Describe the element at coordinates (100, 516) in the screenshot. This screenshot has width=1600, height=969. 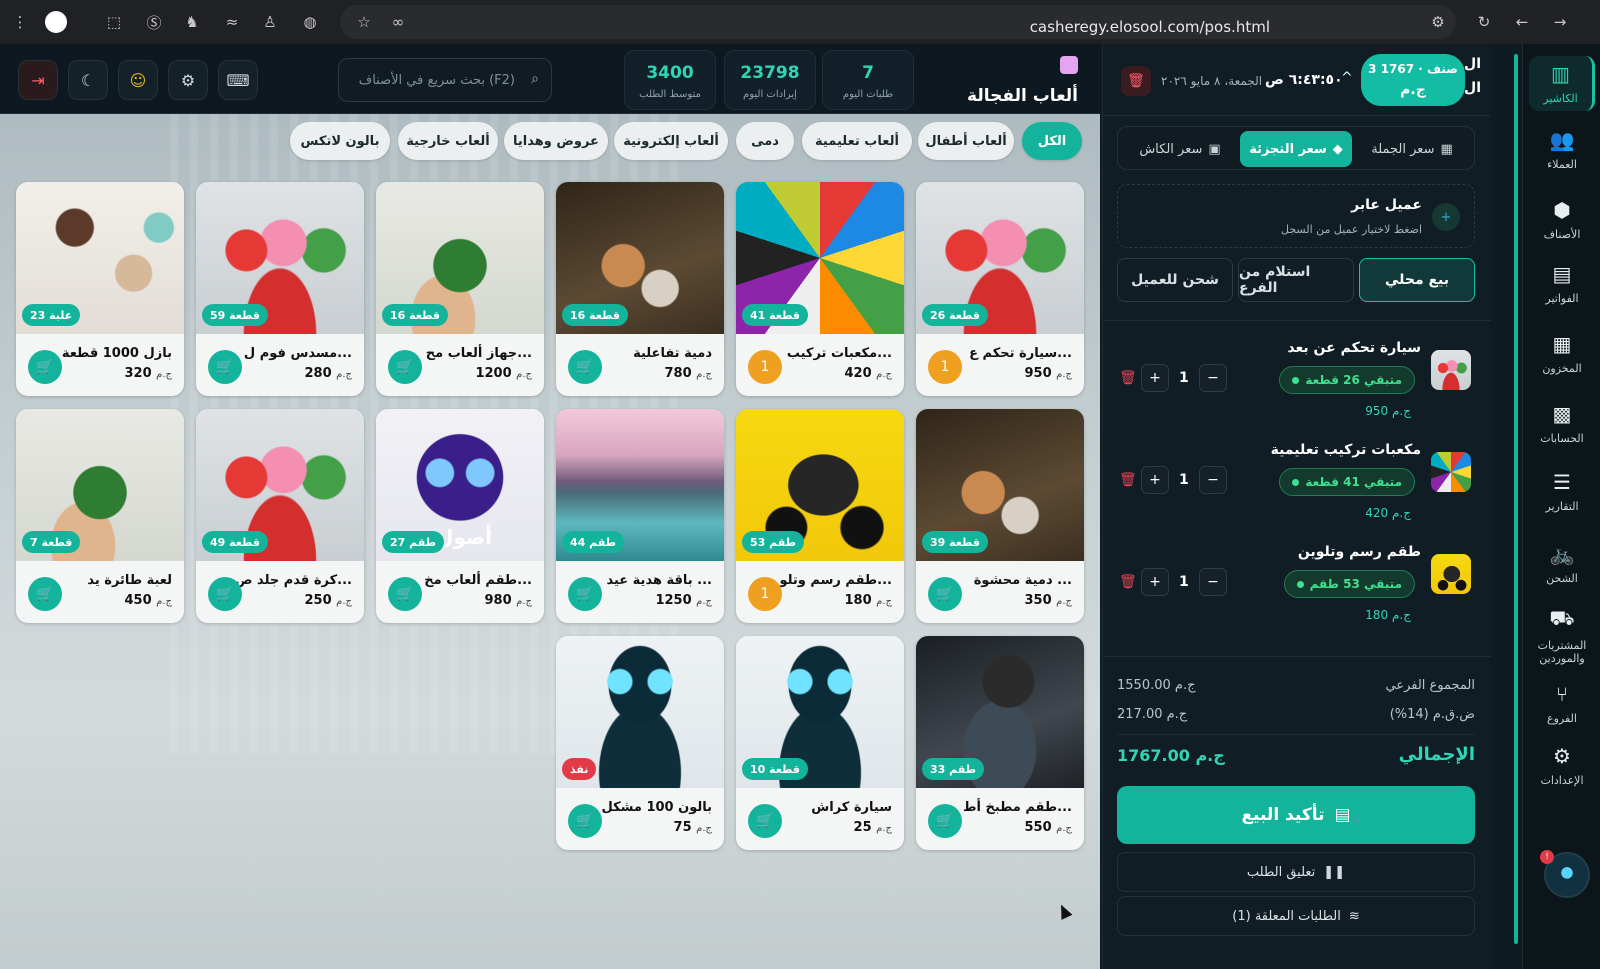
I see `product-card: 7 قطعة لعبة طائرة يد 450 ج.م 🛒` at that location.